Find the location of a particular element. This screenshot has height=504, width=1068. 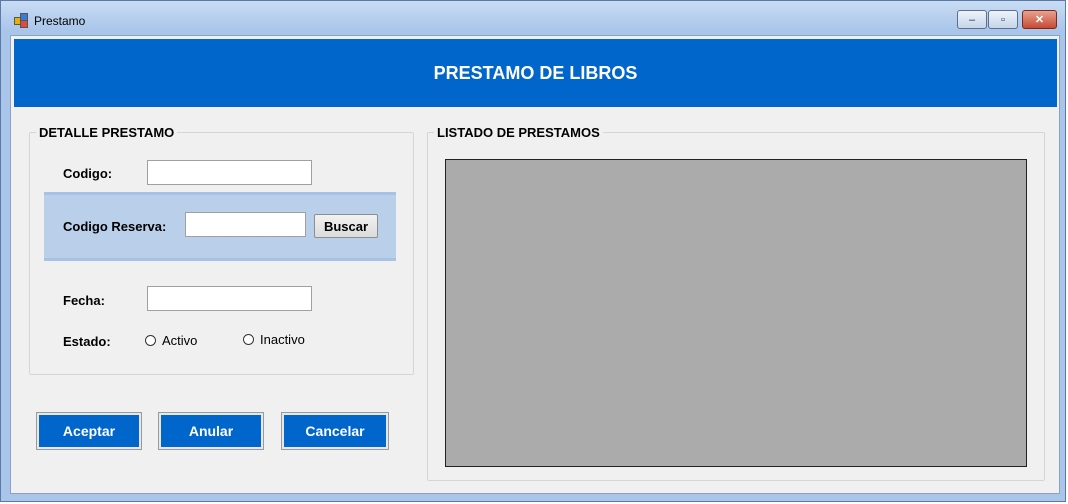

anular-label: Anular is located at coordinates (211, 431).